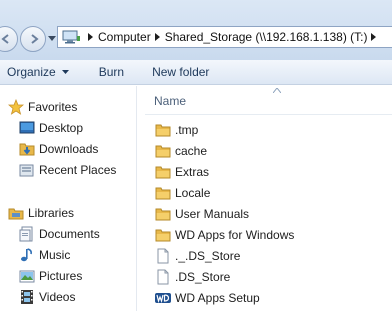 Image resolution: width=392 pixels, height=311 pixels. Describe the element at coordinates (170, 101) in the screenshot. I see `column-header-name: Name` at that location.